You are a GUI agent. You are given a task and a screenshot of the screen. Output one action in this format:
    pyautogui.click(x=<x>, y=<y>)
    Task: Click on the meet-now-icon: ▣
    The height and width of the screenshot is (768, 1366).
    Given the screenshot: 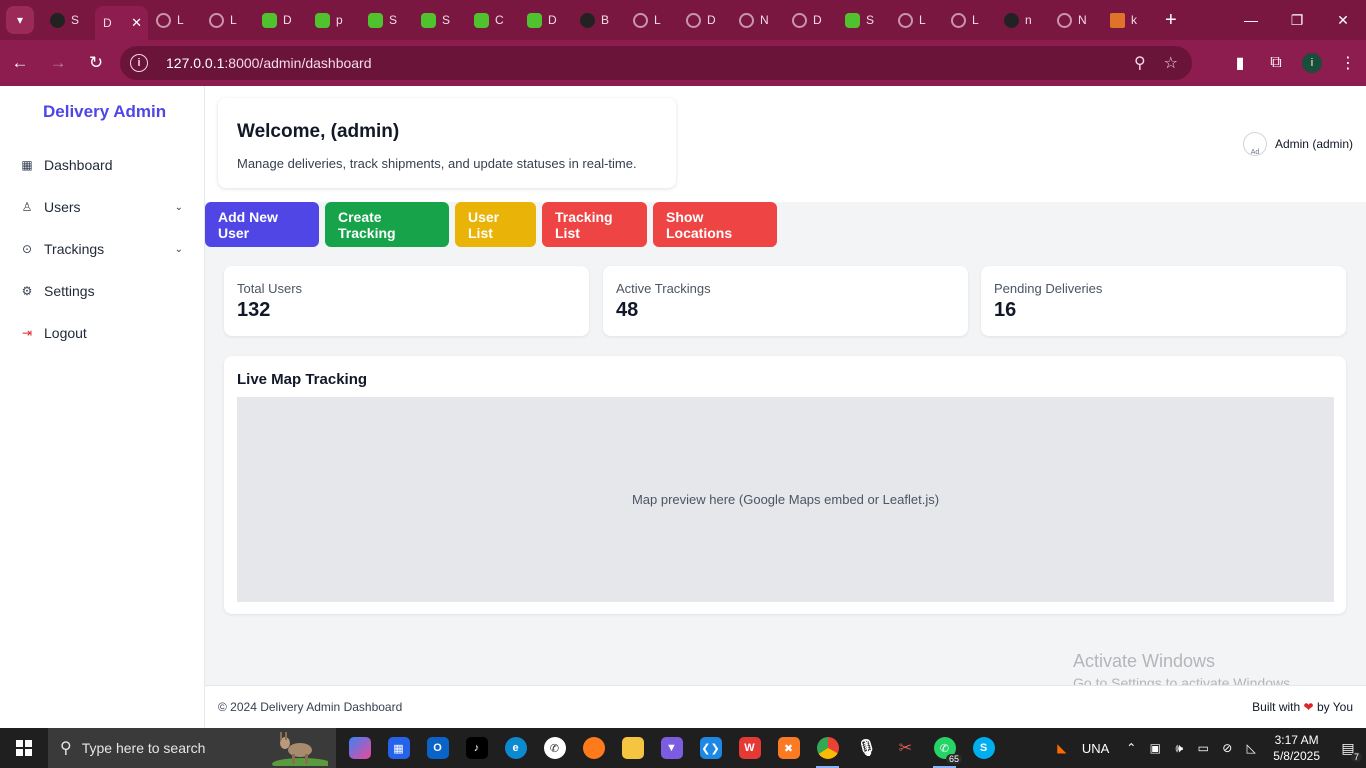 What is the action you would take?
    pyautogui.click(x=1155, y=748)
    